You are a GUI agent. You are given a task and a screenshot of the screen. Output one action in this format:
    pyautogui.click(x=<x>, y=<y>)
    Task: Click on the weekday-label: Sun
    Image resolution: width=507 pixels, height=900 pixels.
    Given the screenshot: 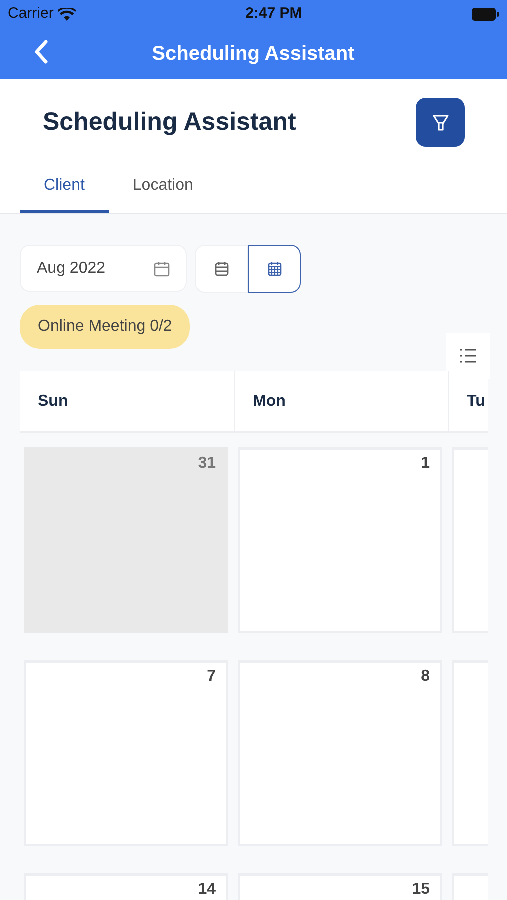 What is the action you would take?
    pyautogui.click(x=53, y=401)
    